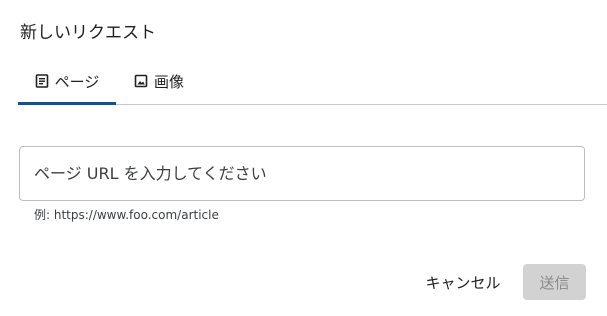 Image resolution: width=607 pixels, height=316 pixels. Describe the element at coordinates (312, 81) in the screenshot. I see `tab-bar: ページ 画像` at that location.